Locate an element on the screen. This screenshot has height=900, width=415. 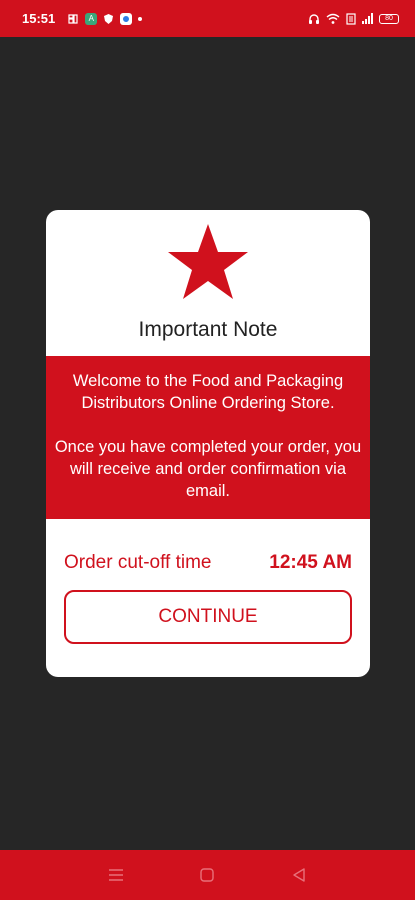
battery-level: 80 is located at coordinates (389, 18).